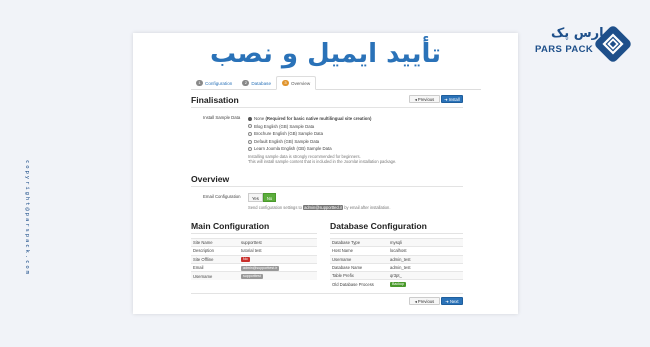 This screenshot has width=650, height=347. What do you see at coordinates (287, 141) in the screenshot?
I see `option-label: Default English (GB) Sample Data` at bounding box center [287, 141].